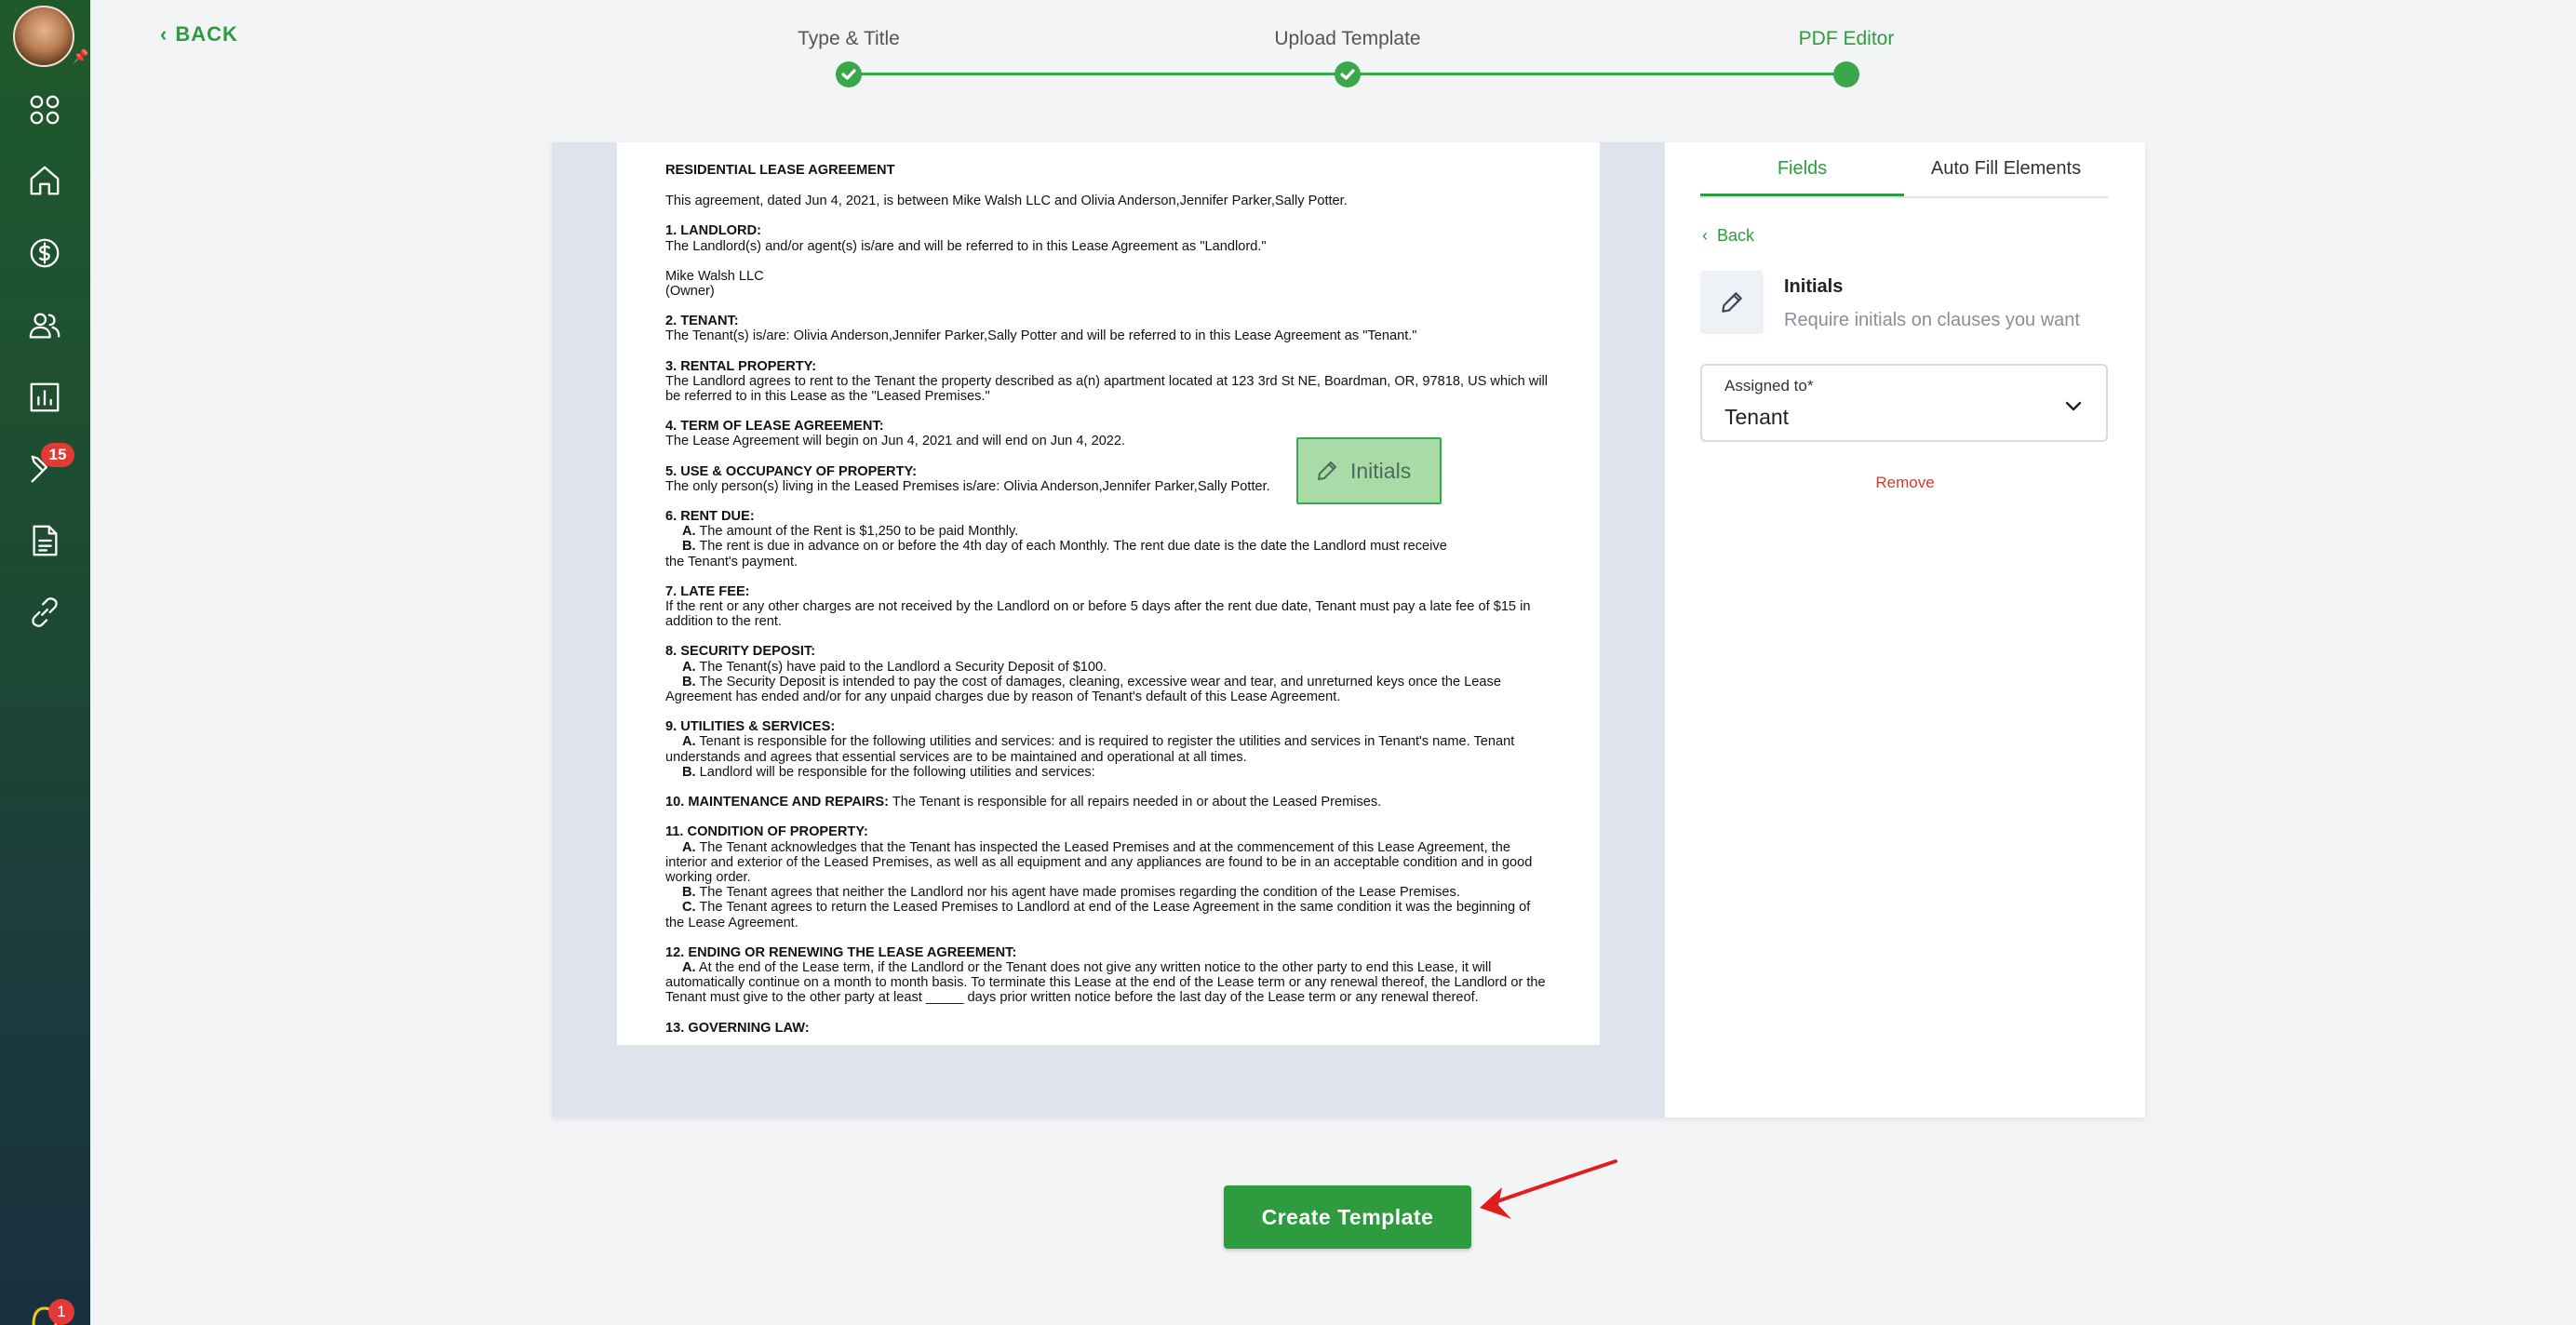 The width and height of the screenshot is (2576, 1325). What do you see at coordinates (1769, 386) in the screenshot?
I see `assigned-to-label: Assigned to*` at bounding box center [1769, 386].